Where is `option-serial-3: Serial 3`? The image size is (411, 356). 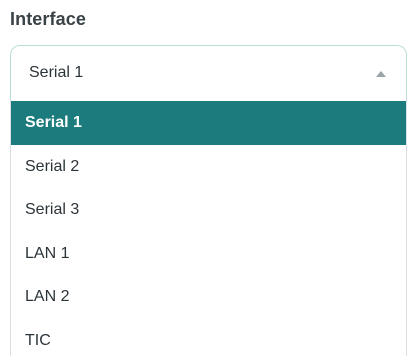 option-serial-3: Serial 3 is located at coordinates (208, 210).